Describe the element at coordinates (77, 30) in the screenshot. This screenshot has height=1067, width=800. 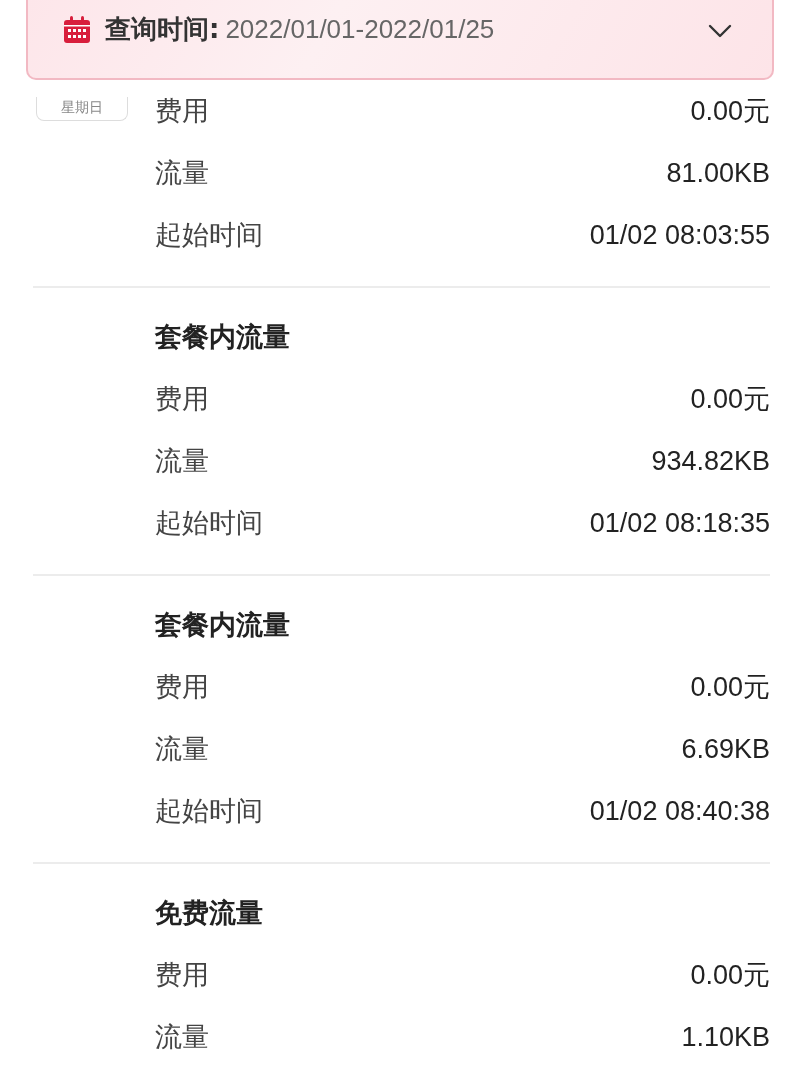
I see `calendar-icon` at that location.